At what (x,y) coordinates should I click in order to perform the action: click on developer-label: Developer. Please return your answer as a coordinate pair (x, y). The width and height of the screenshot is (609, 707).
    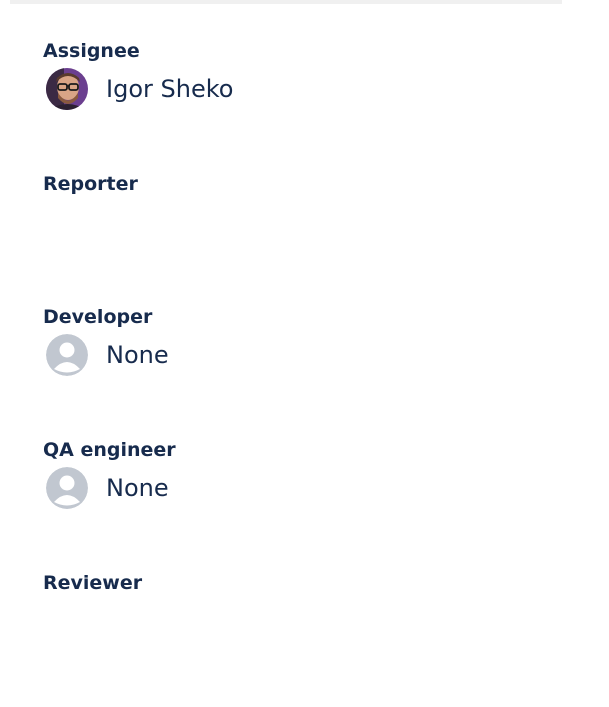
    Looking at the image, I should click on (98, 317).